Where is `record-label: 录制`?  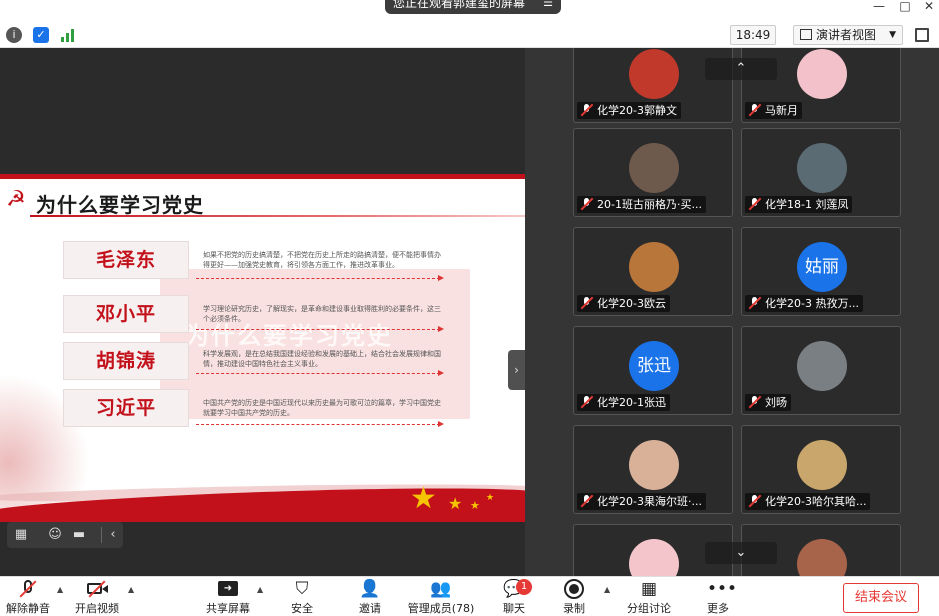
record-label: 录制 is located at coordinates (574, 608).